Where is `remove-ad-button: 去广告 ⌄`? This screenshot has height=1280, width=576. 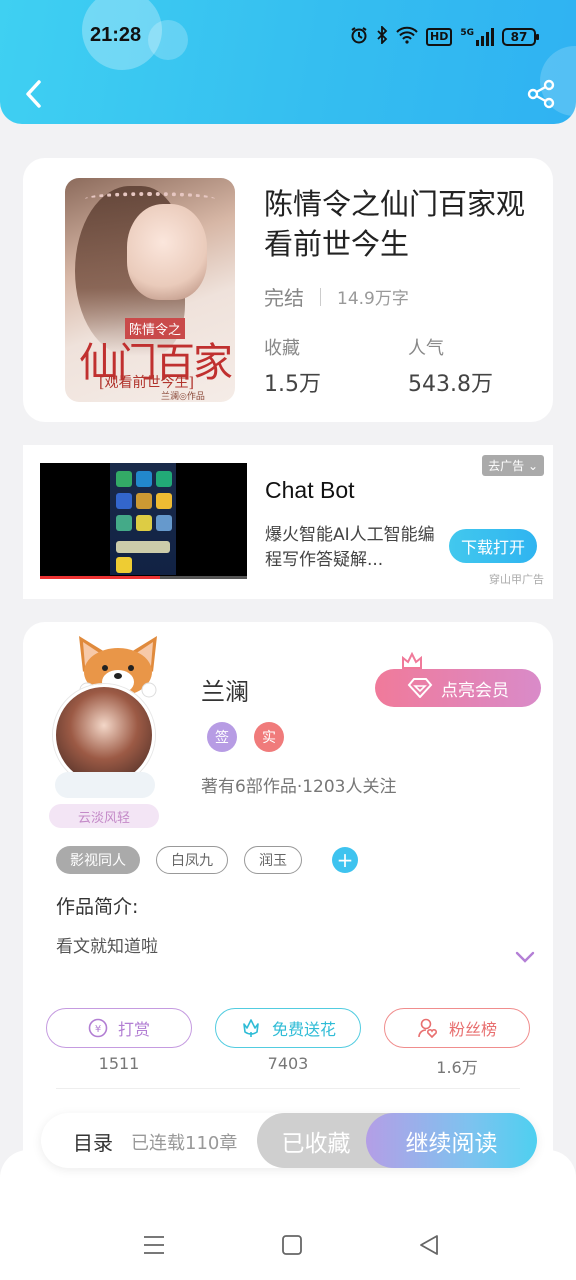 remove-ad-button: 去广告 ⌄ is located at coordinates (513, 465).